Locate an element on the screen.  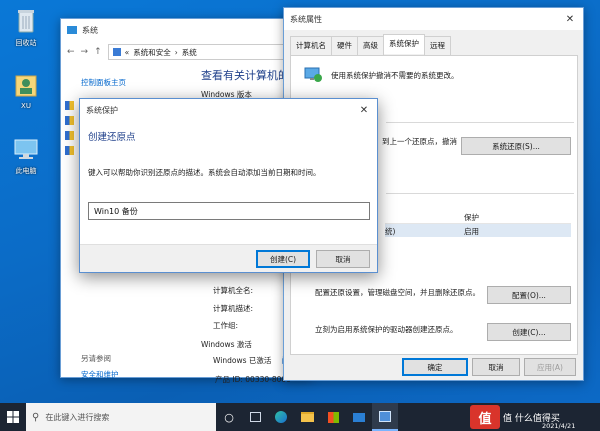
restore-description: 到上一个还原点，撤消 is located at coordinates (419, 141).